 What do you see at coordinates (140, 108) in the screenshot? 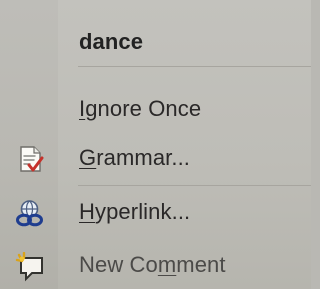
I see `ignore-once-label: Ignore Once` at bounding box center [140, 108].